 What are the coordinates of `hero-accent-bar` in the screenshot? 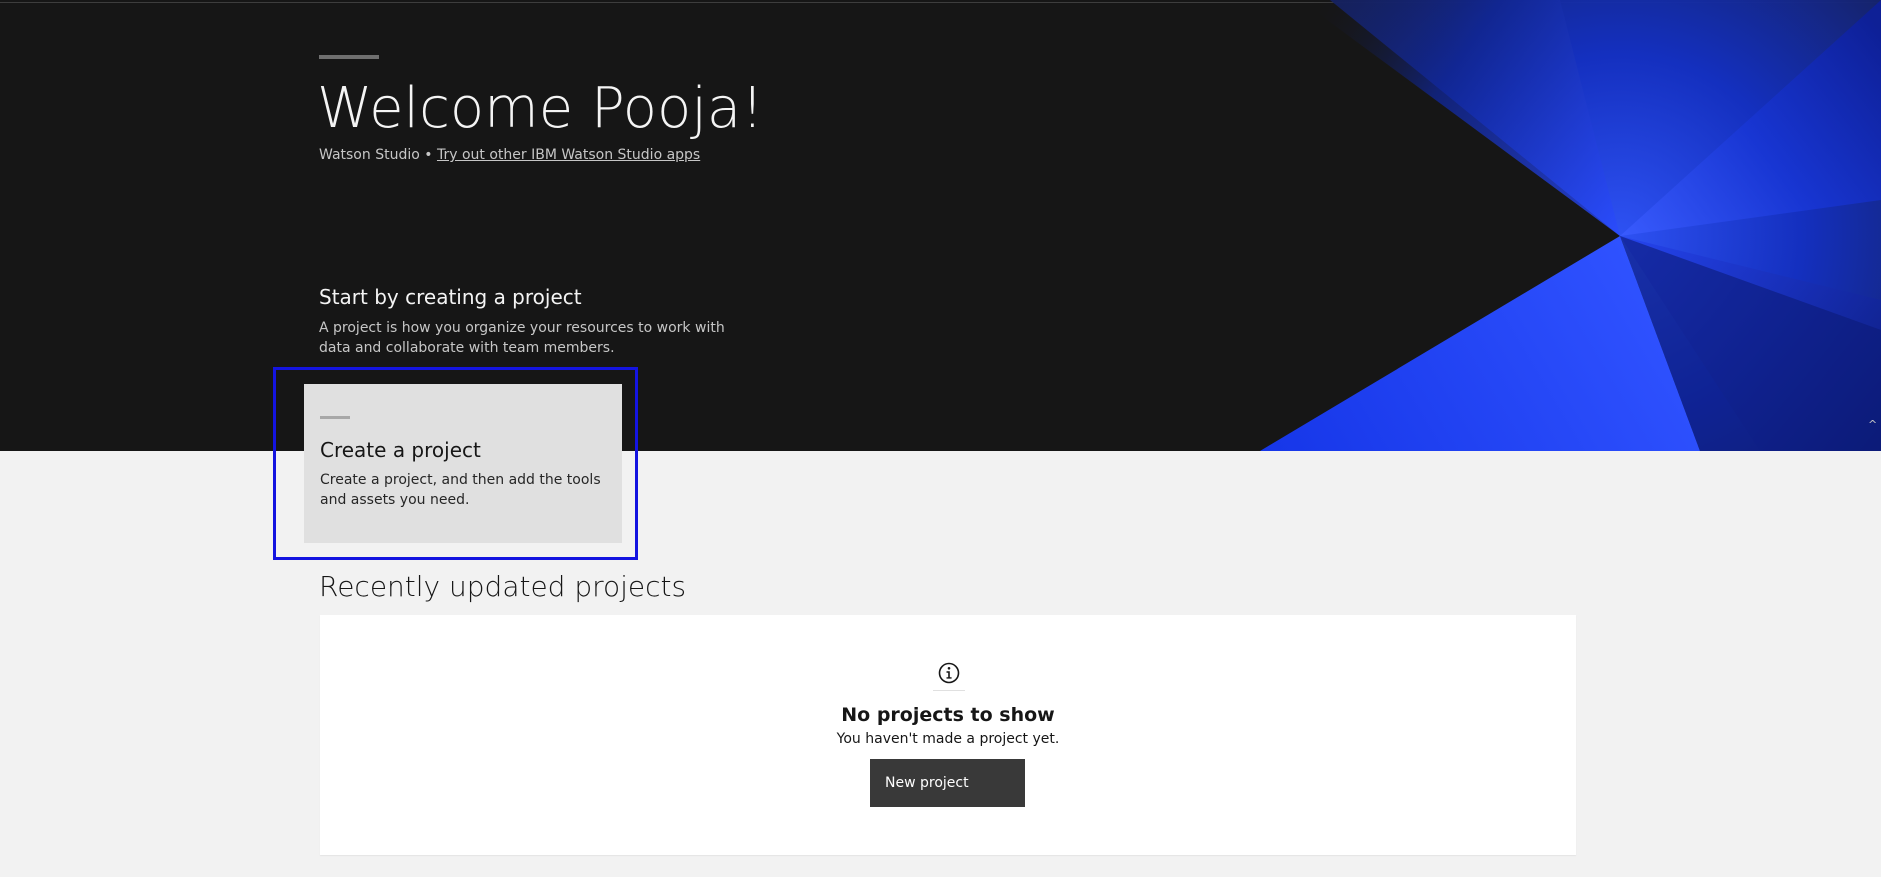 It's located at (349, 57).